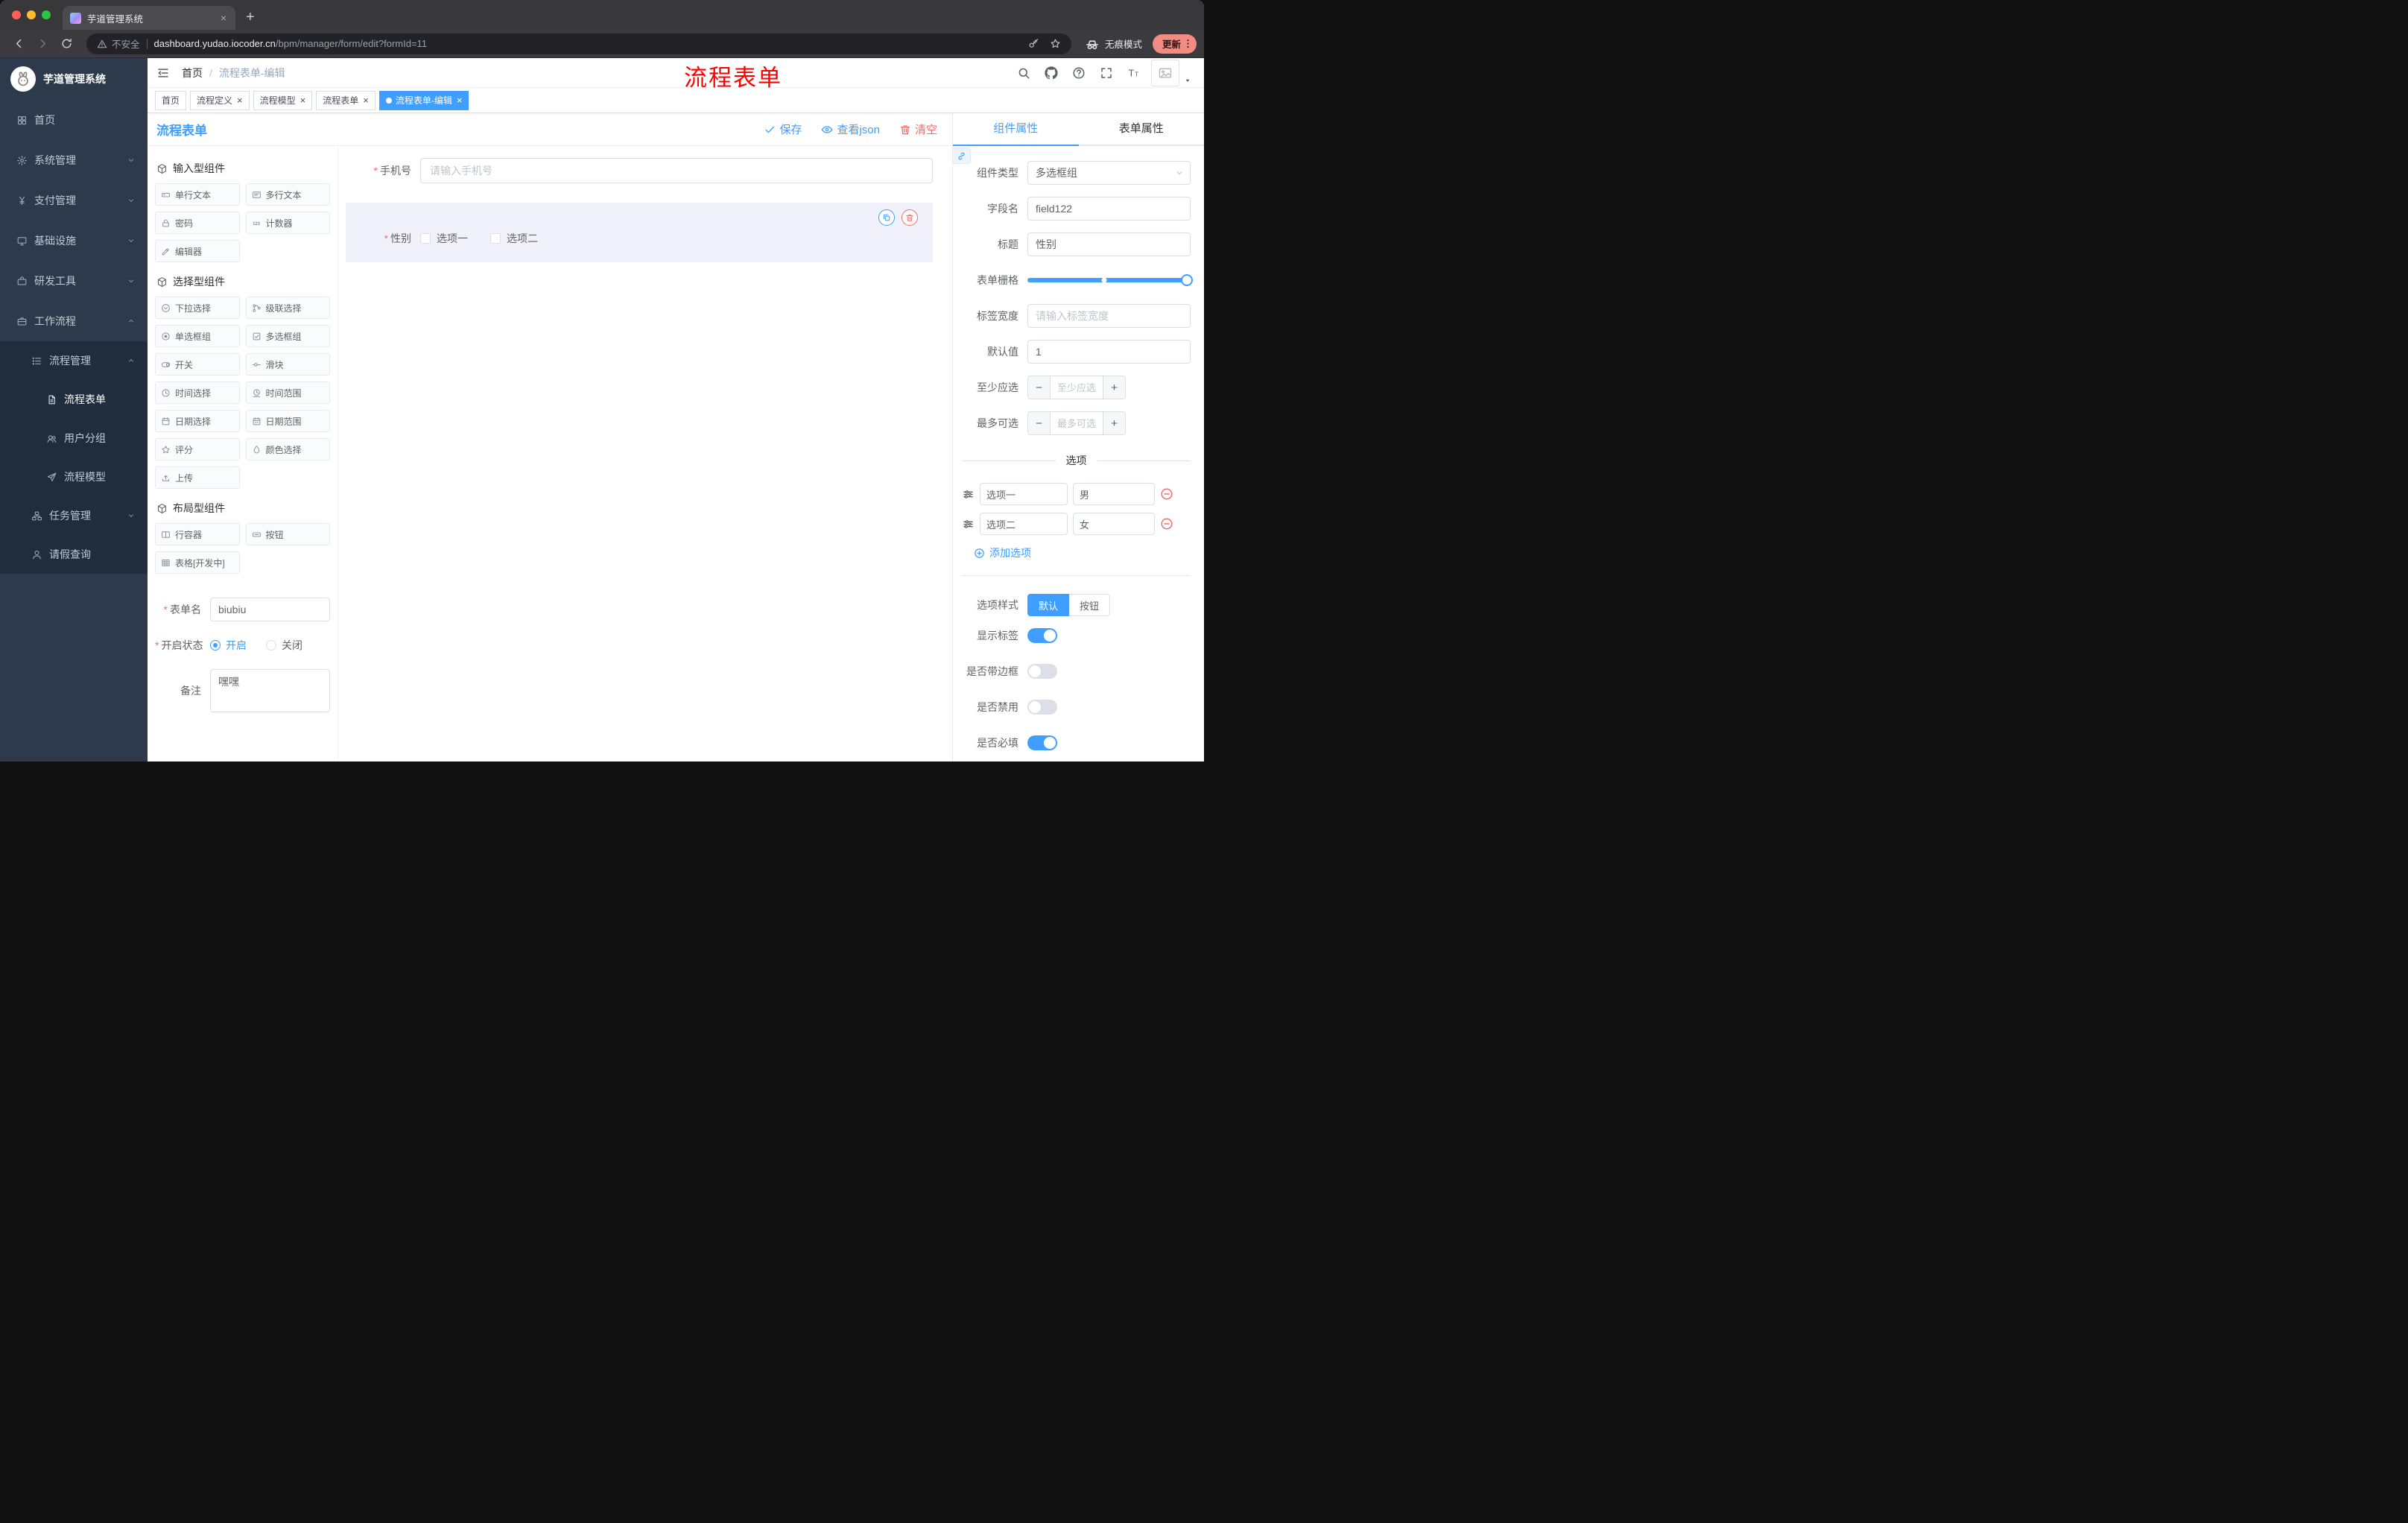 Image resolution: width=2408 pixels, height=1523 pixels. What do you see at coordinates (1109, 173) in the screenshot?
I see `component-type-select: 多选框组` at bounding box center [1109, 173].